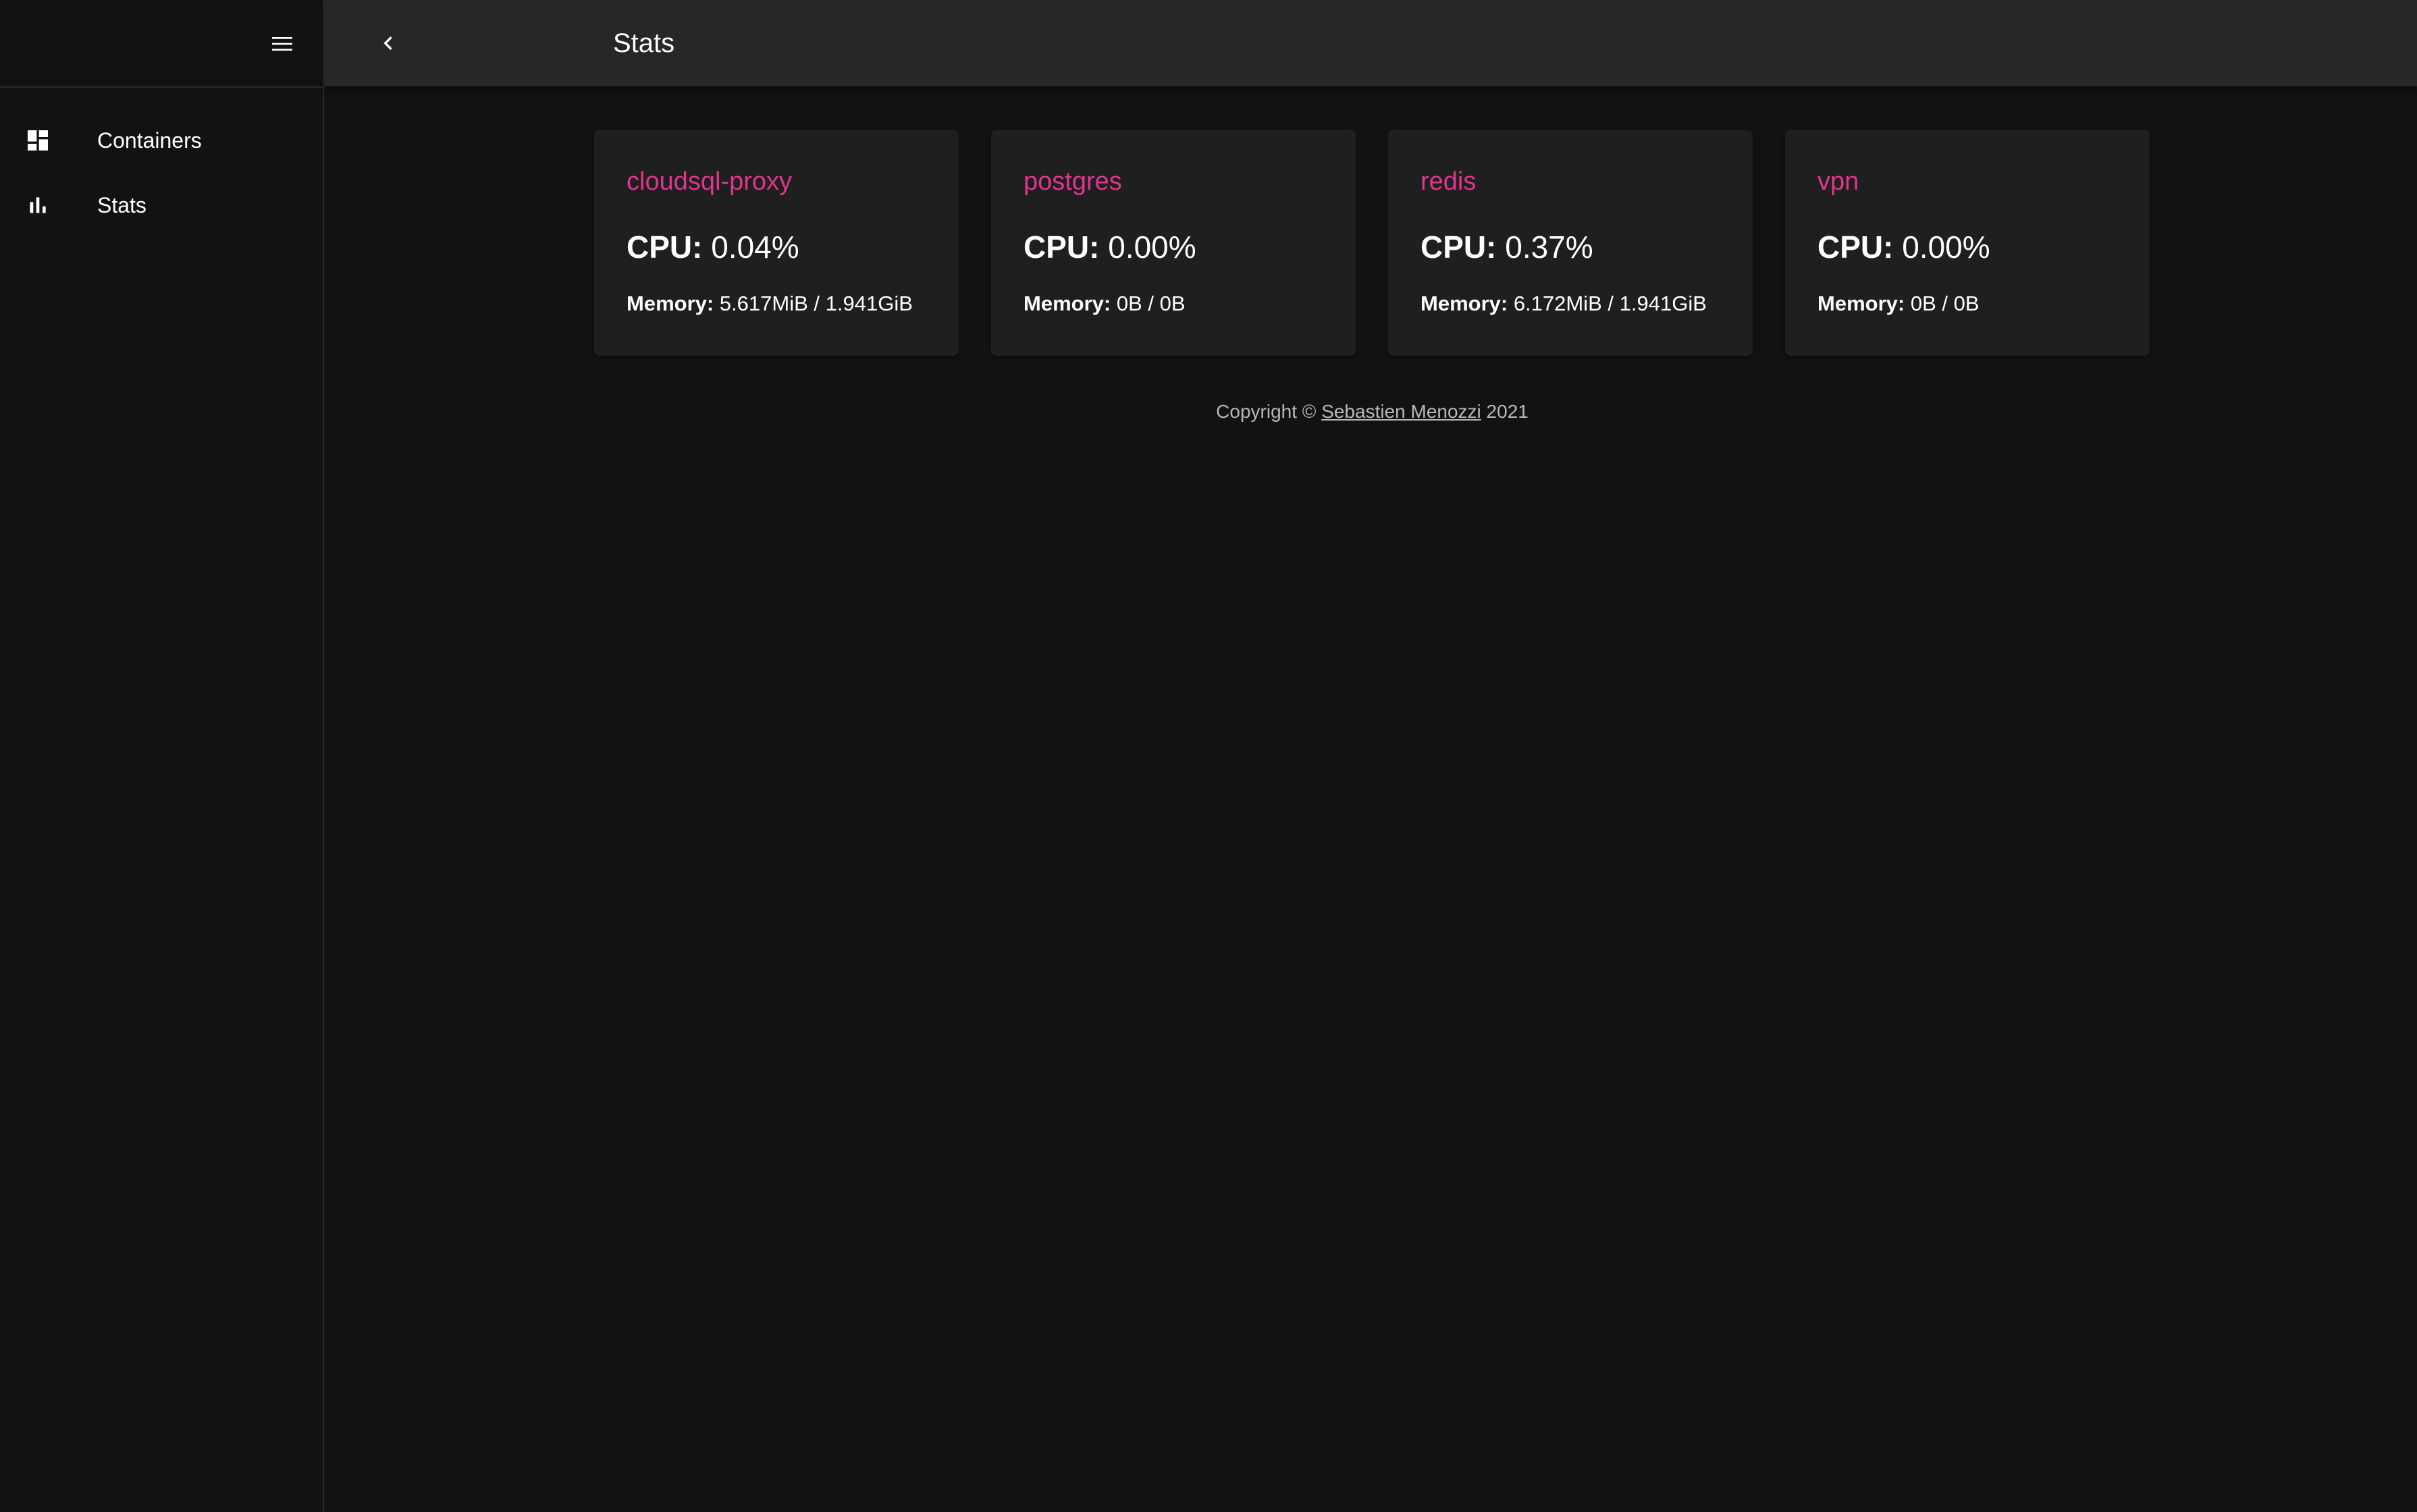  What do you see at coordinates (1401, 411) in the screenshot?
I see `author-link: Sebastien Menozzi` at bounding box center [1401, 411].